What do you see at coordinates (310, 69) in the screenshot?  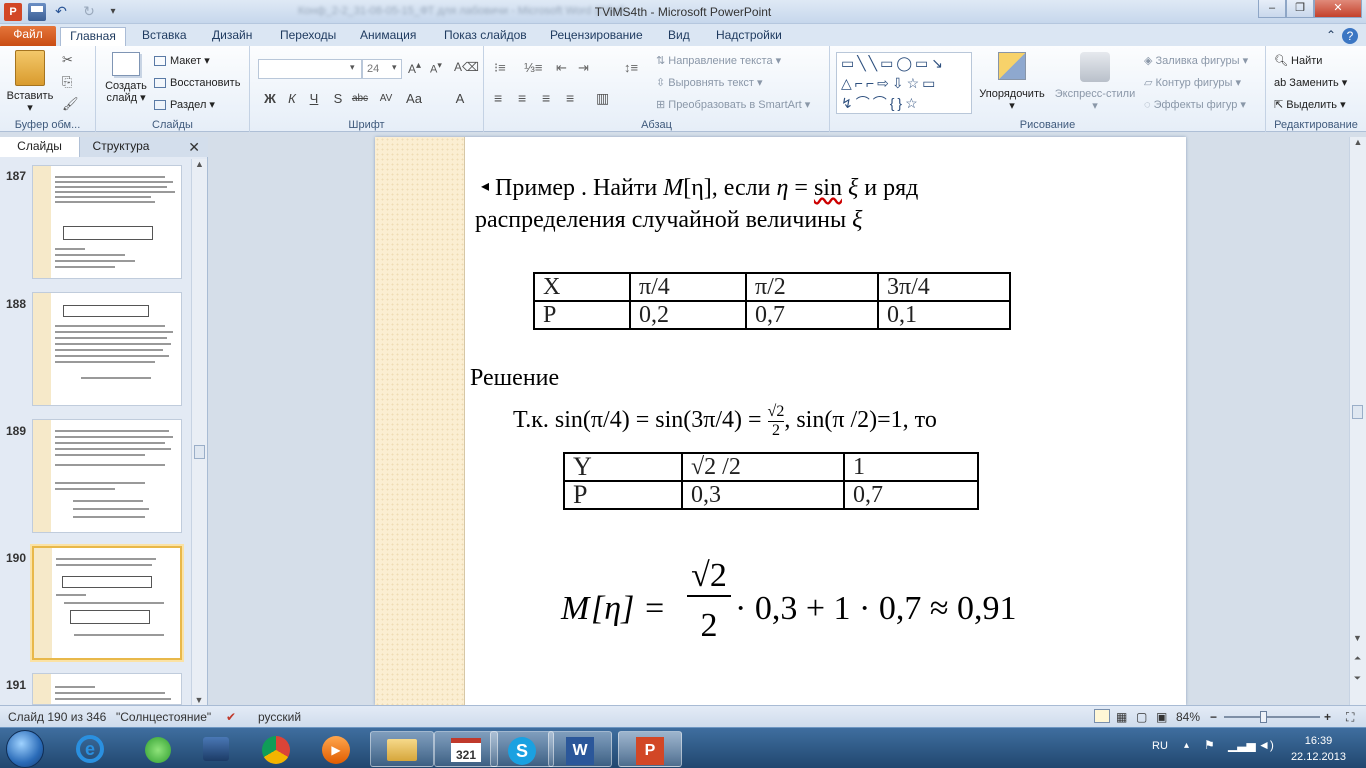 I see `font-name-combo` at bounding box center [310, 69].